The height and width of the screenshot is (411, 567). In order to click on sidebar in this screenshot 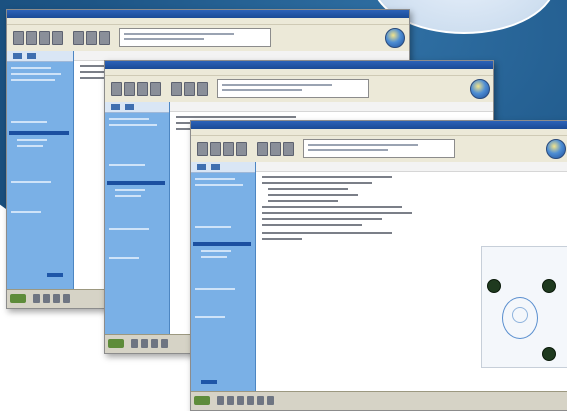, I will do `click(40, 170)`.